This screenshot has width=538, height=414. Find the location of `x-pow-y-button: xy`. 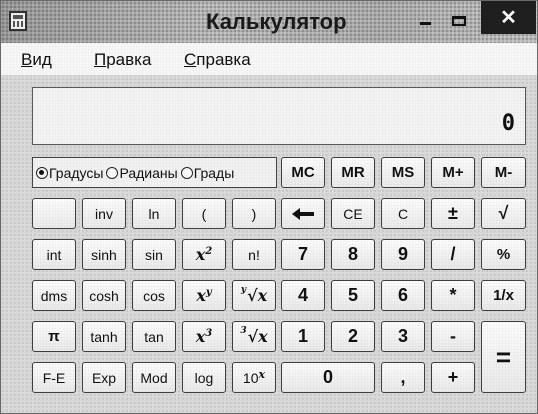

x-pow-y-button: xy is located at coordinates (204, 295).